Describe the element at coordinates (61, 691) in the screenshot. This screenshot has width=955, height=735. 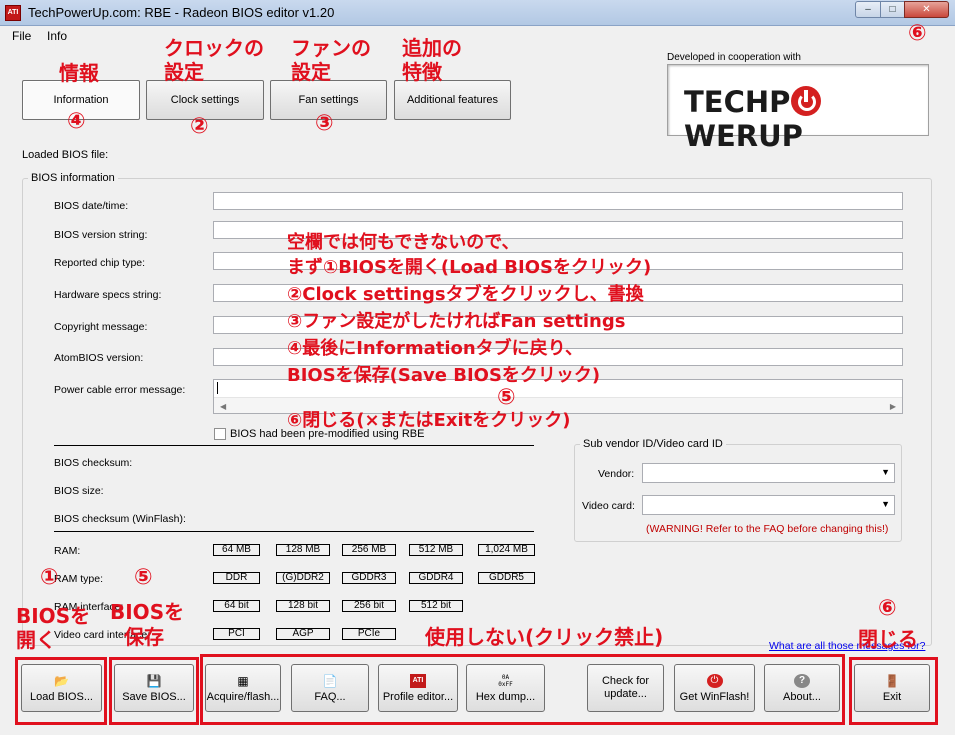
I see `load-highlight-box` at that location.